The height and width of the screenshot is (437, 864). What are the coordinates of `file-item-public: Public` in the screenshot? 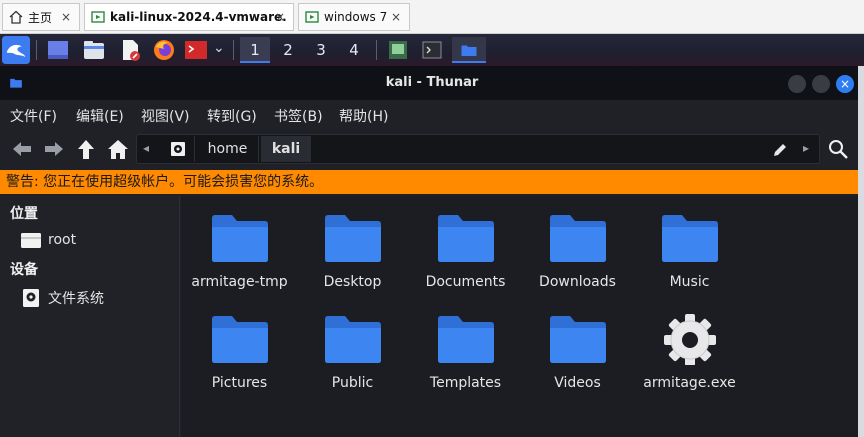 It's located at (352, 349).